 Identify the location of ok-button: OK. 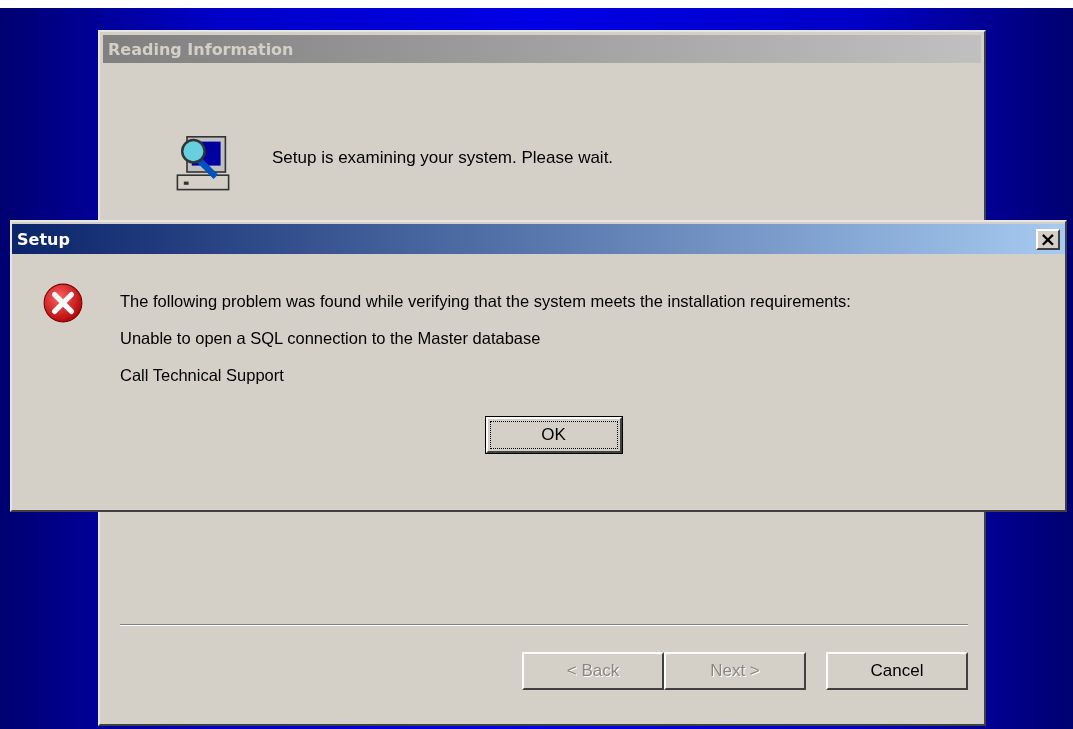
(553, 435).